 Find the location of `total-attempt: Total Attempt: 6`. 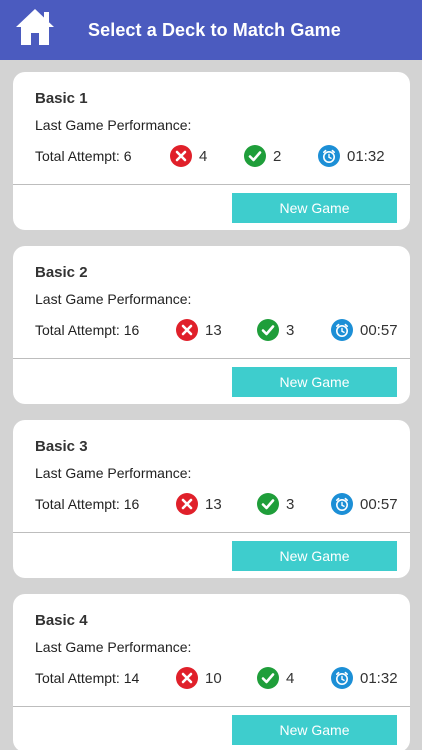

total-attempt: Total Attempt: 6 is located at coordinates (83, 156).